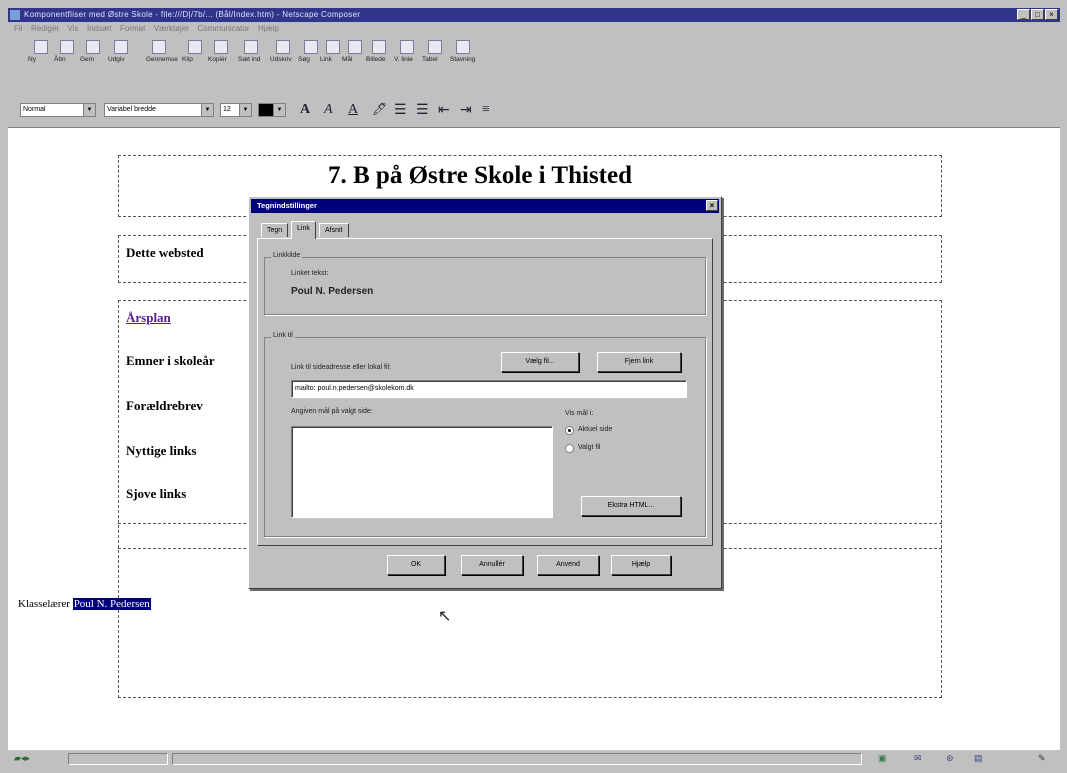 The image size is (1067, 773). What do you see at coordinates (589, 447) in the screenshot?
I see `radio-selected-file-label: Valgt fil` at bounding box center [589, 447].